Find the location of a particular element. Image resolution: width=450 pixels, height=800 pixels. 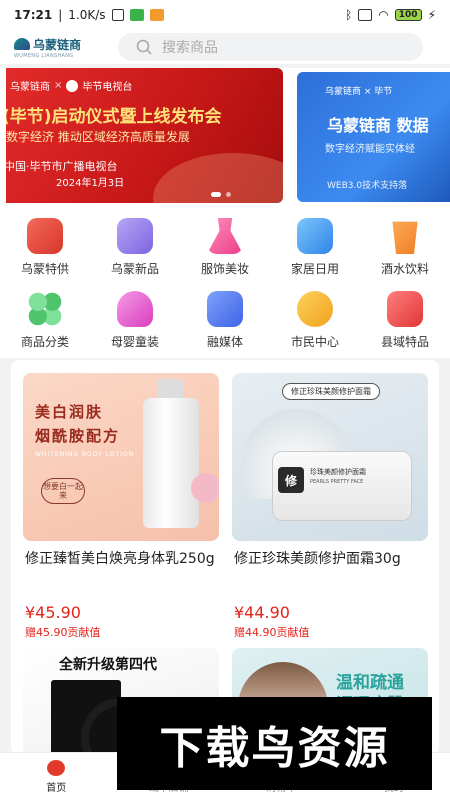

dress-icon is located at coordinates (225, 236).